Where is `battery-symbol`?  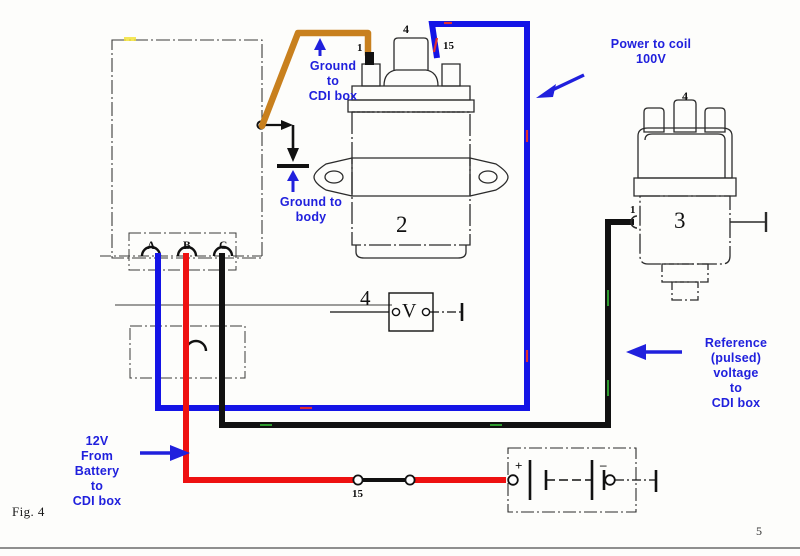 battery-symbol is located at coordinates (582, 480).